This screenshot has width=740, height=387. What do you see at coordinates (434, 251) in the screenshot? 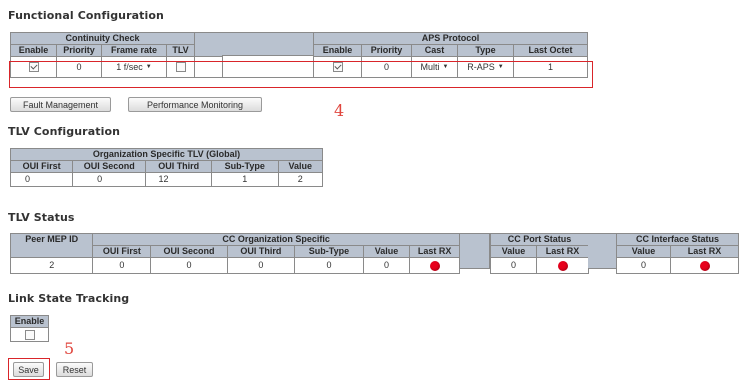
I see `col-status-last-rx: Last RX` at bounding box center [434, 251].